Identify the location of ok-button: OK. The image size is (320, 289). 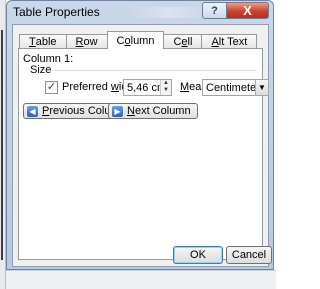
(198, 255).